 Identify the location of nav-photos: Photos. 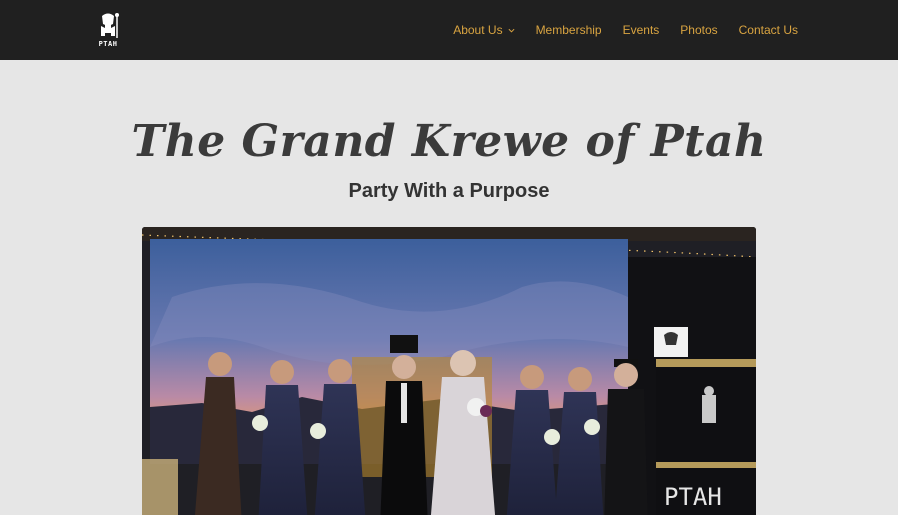
(698, 30).